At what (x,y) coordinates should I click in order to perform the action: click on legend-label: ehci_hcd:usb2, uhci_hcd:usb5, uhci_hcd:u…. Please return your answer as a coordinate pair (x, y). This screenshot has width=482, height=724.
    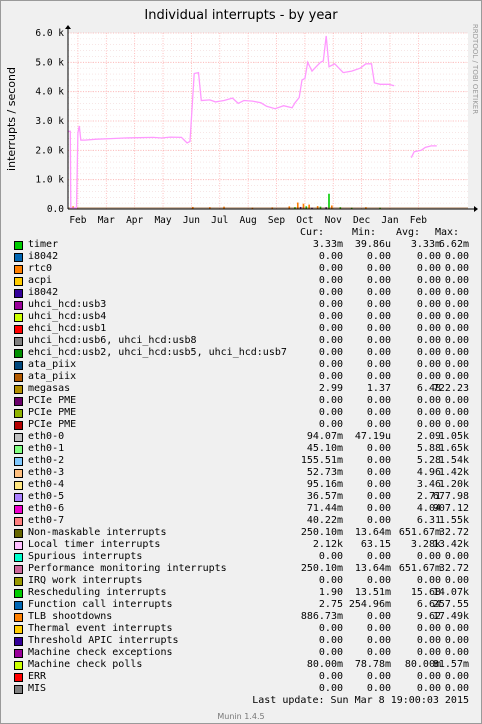
    Looking at the image, I should click on (157, 352).